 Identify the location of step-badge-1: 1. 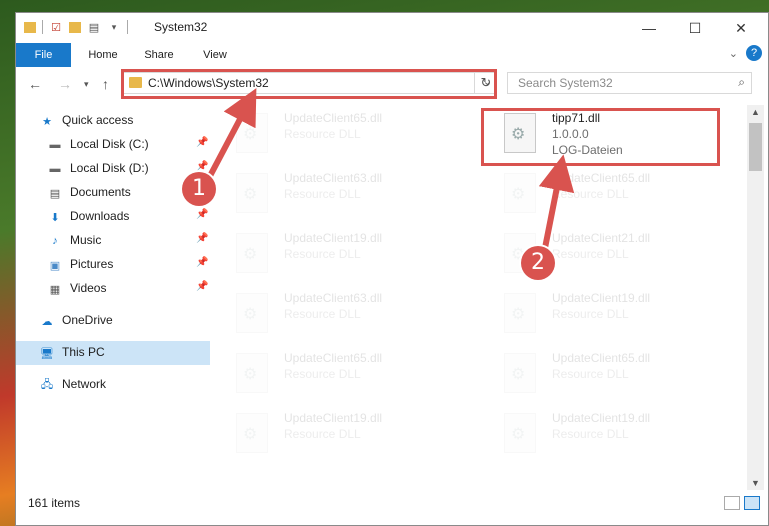
(199, 189).